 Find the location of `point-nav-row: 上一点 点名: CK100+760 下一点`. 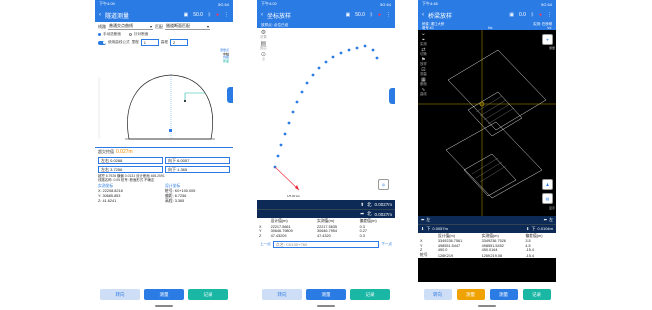

point-nav-row: 上一点 点名: CK100+760 下一点 is located at coordinates (326, 244).